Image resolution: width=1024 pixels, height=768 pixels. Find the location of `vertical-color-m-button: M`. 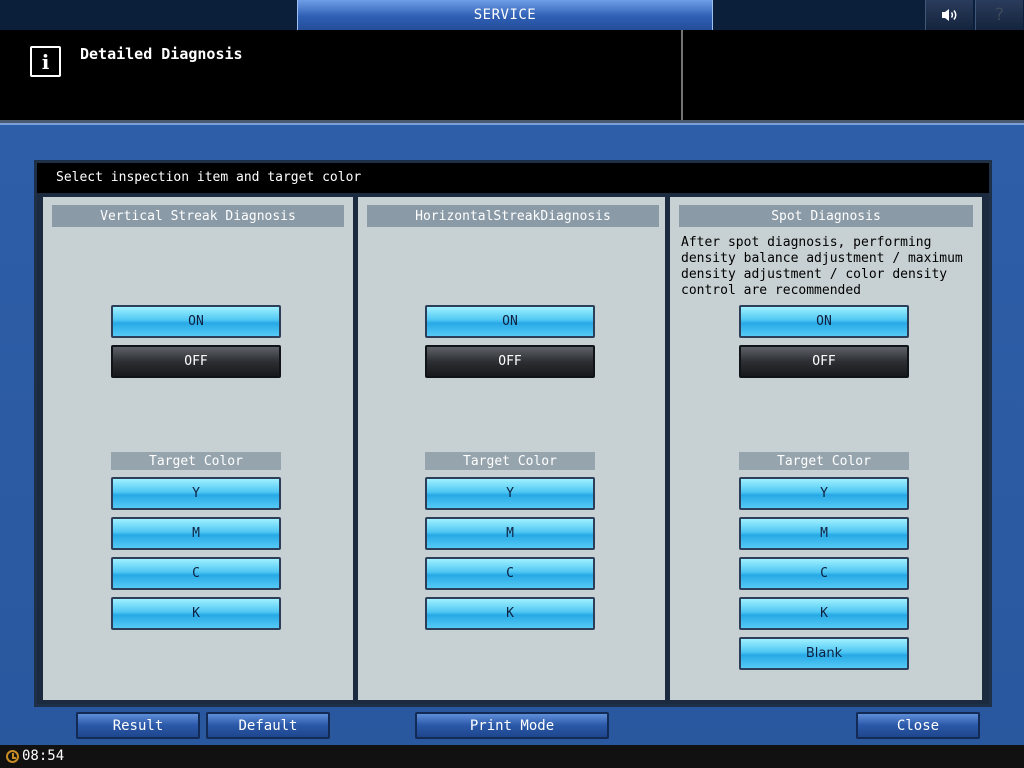

vertical-color-m-button: M is located at coordinates (196, 533).